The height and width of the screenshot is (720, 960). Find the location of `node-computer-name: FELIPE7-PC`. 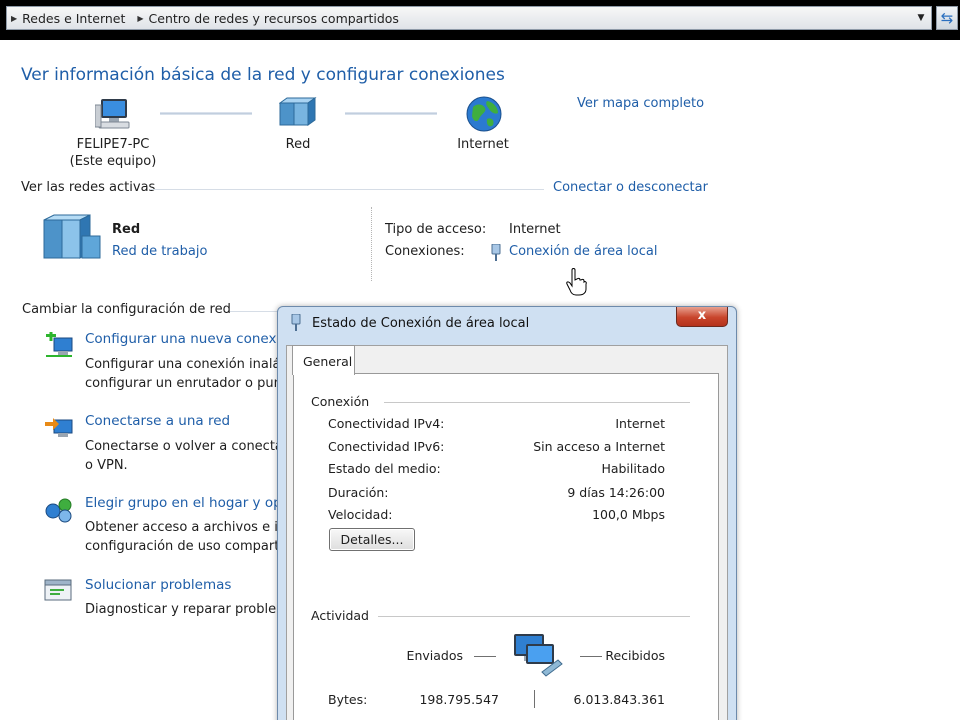

node-computer-name: FELIPE7-PC is located at coordinates (113, 144).